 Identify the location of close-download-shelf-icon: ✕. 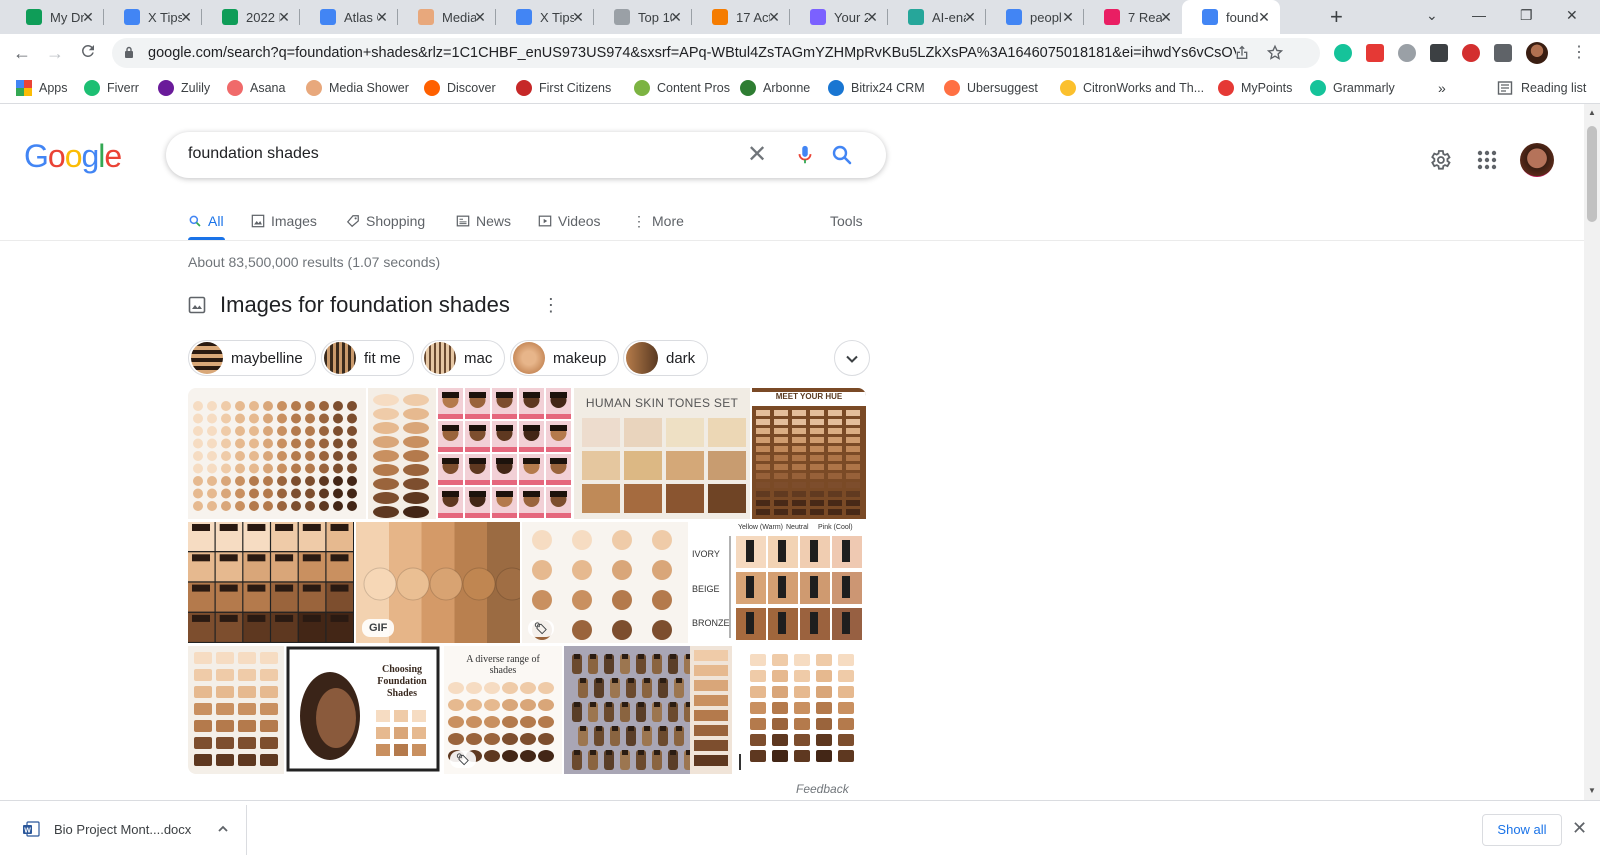
(1579, 828).